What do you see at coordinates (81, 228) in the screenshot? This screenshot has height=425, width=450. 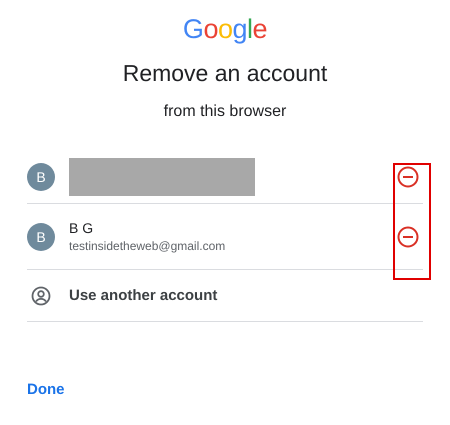 I see `account-name: B G` at bounding box center [81, 228].